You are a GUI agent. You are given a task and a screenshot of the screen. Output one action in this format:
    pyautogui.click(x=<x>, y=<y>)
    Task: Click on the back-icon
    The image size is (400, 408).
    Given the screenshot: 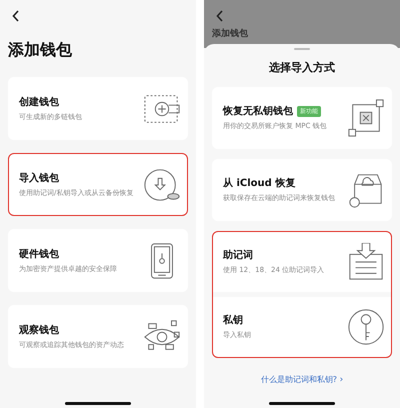 What is the action you would take?
    pyautogui.click(x=16, y=16)
    